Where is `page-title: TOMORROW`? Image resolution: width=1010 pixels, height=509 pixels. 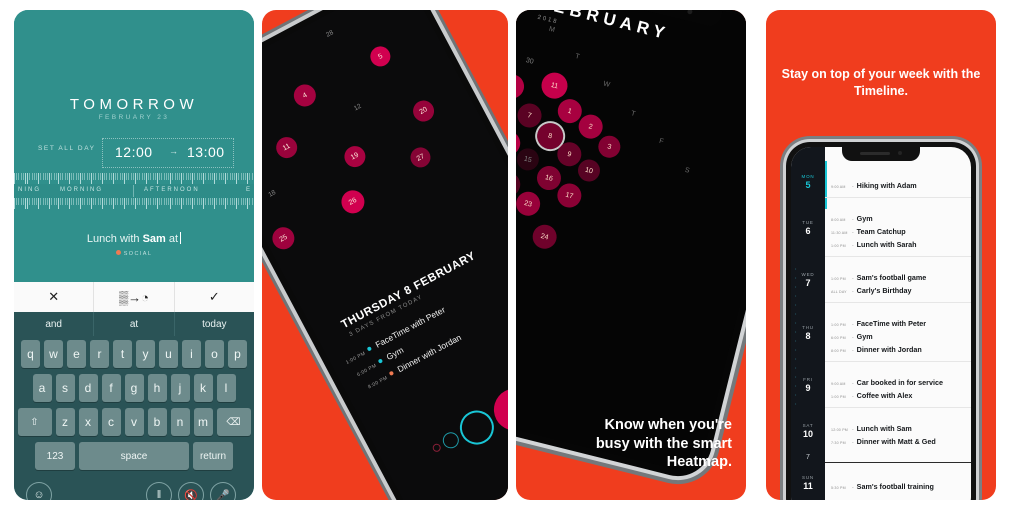
page-title: TOMORROW is located at coordinates (134, 104).